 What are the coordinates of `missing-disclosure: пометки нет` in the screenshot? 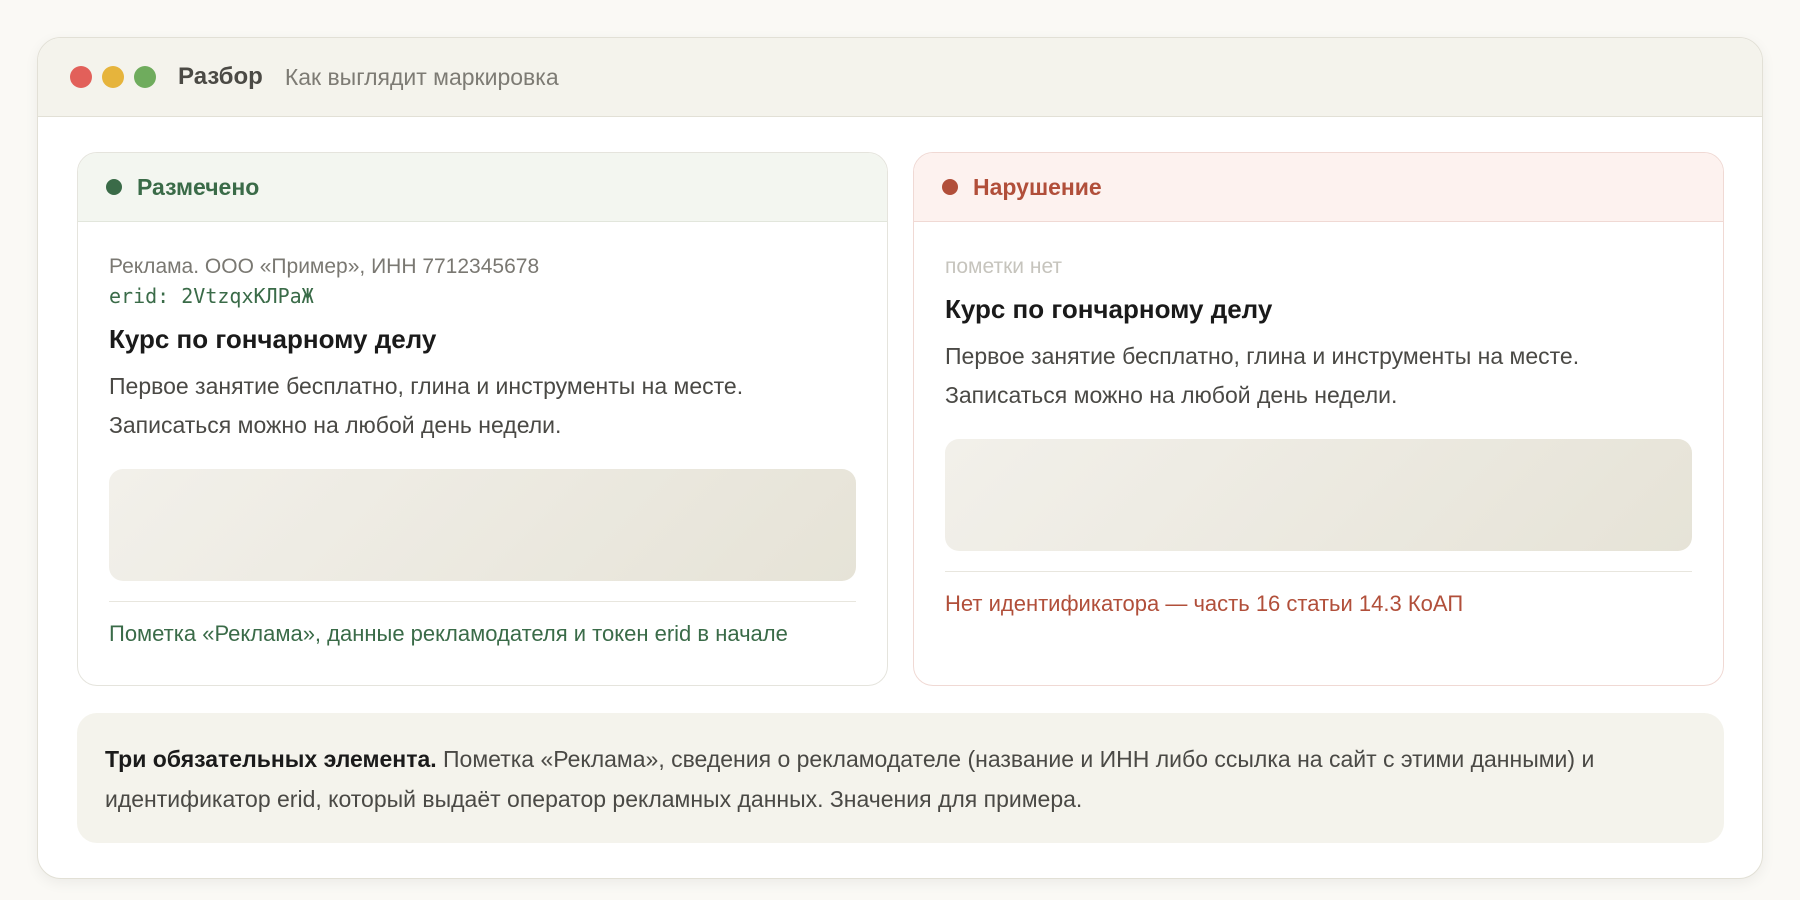 It's located at (1004, 266).